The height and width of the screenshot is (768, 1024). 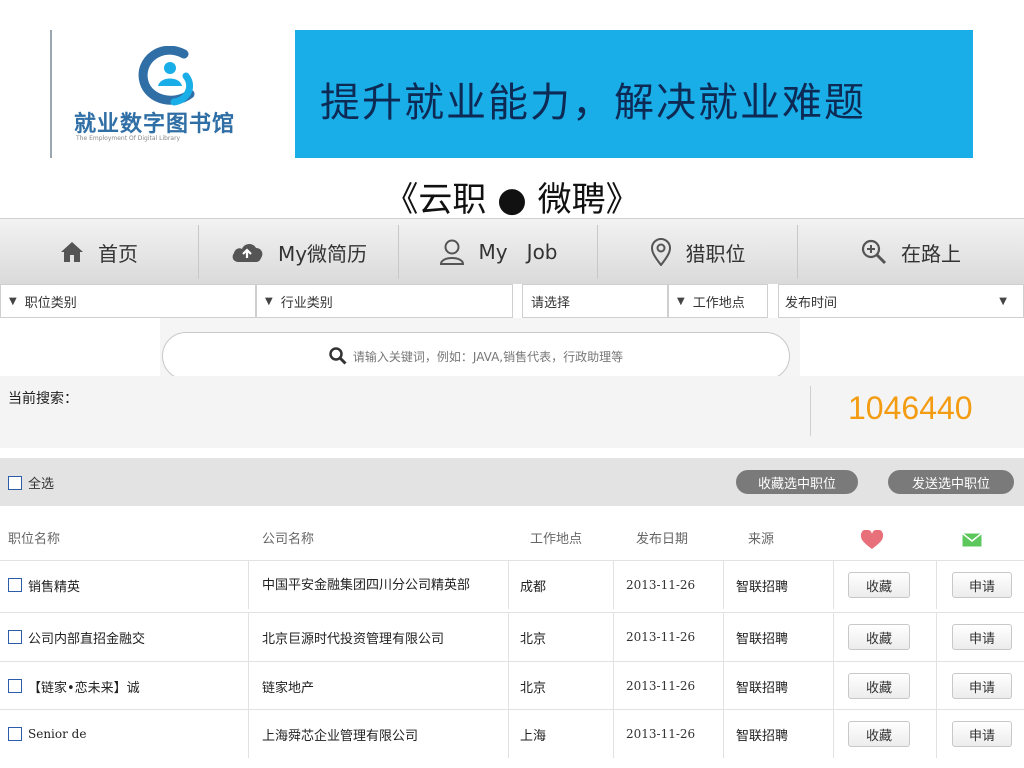 What do you see at coordinates (118, 253) in the screenshot?
I see `nav-home-label: 首页` at bounding box center [118, 253].